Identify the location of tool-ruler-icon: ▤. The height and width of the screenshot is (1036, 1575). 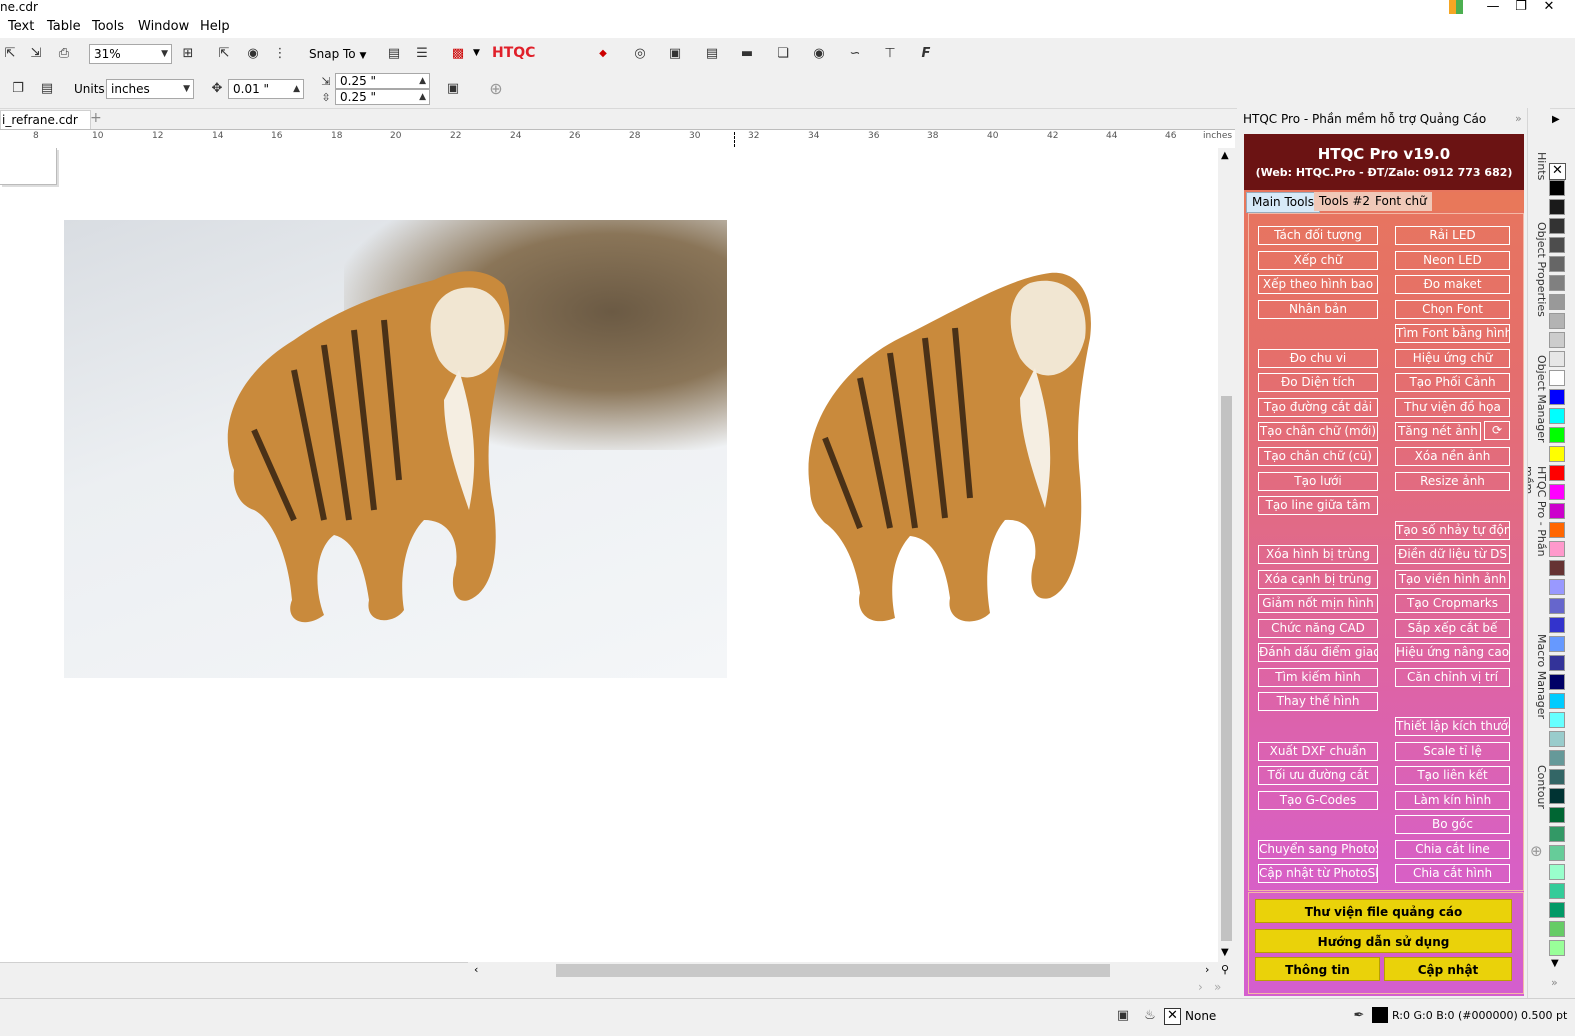
(712, 54).